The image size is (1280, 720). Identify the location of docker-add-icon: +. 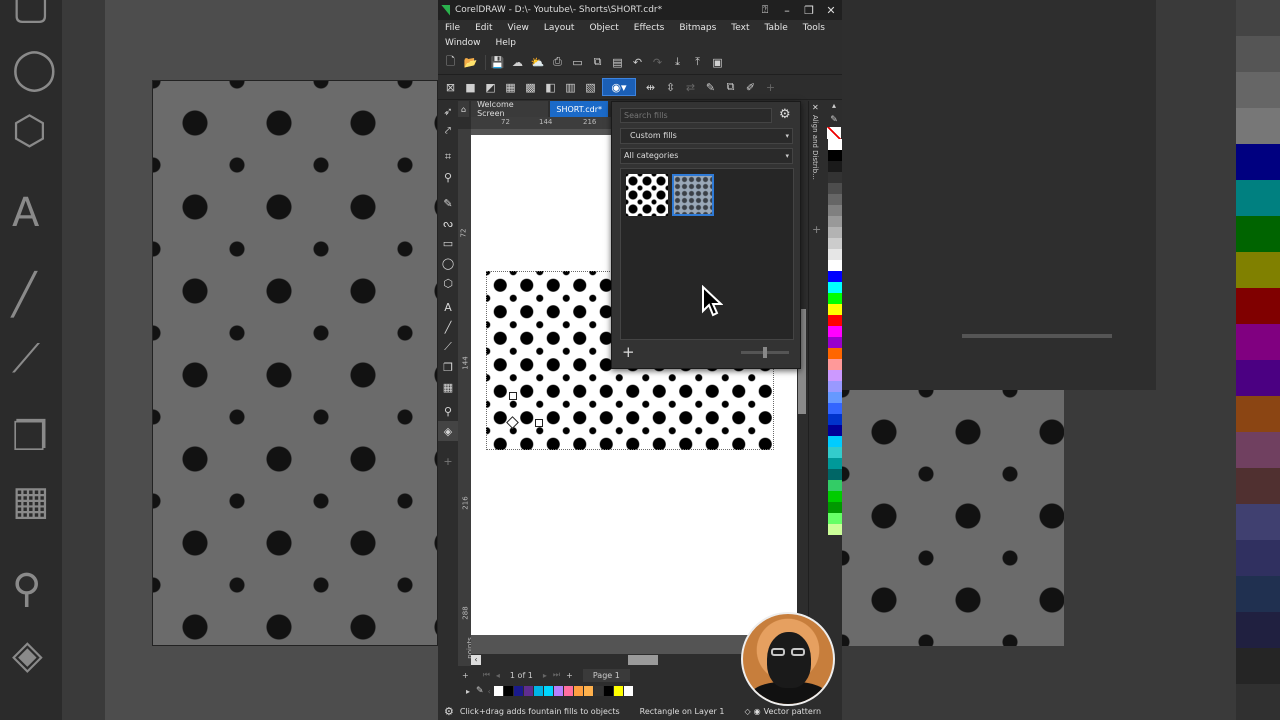
(816, 229).